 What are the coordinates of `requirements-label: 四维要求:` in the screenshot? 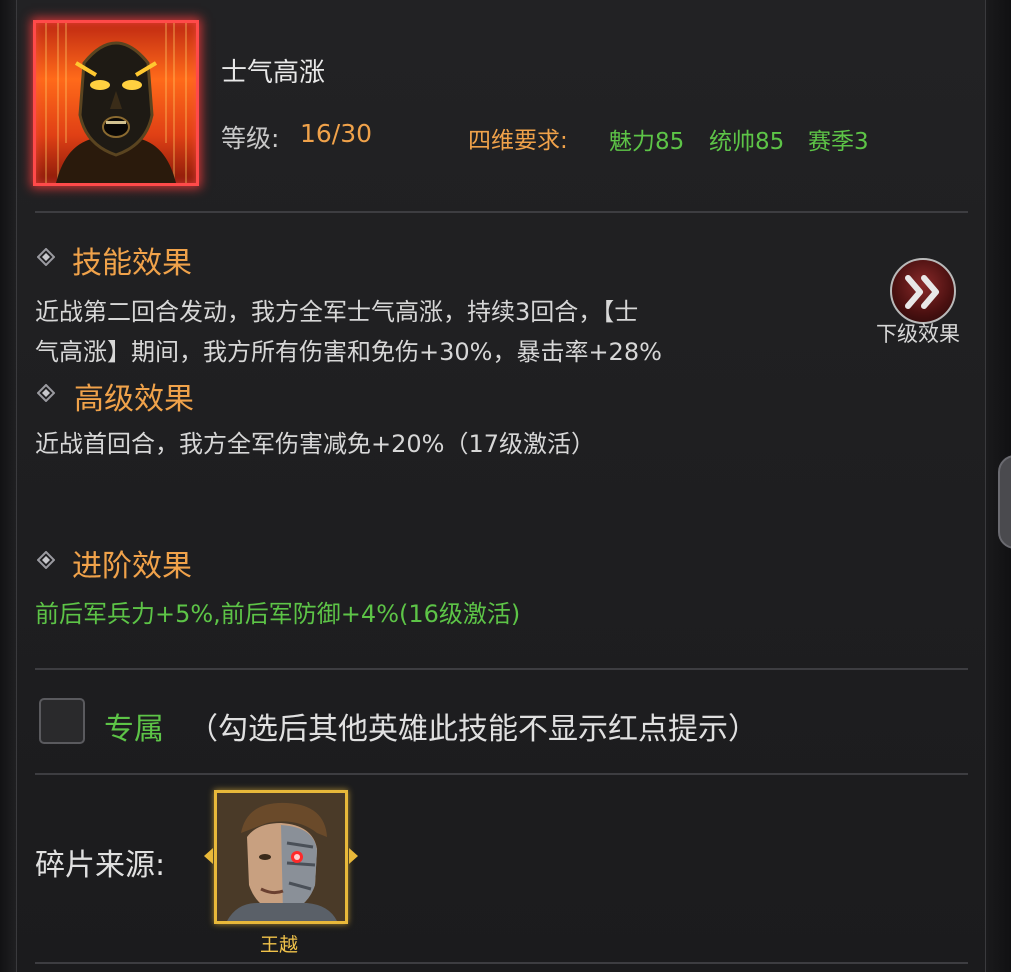 It's located at (518, 141).